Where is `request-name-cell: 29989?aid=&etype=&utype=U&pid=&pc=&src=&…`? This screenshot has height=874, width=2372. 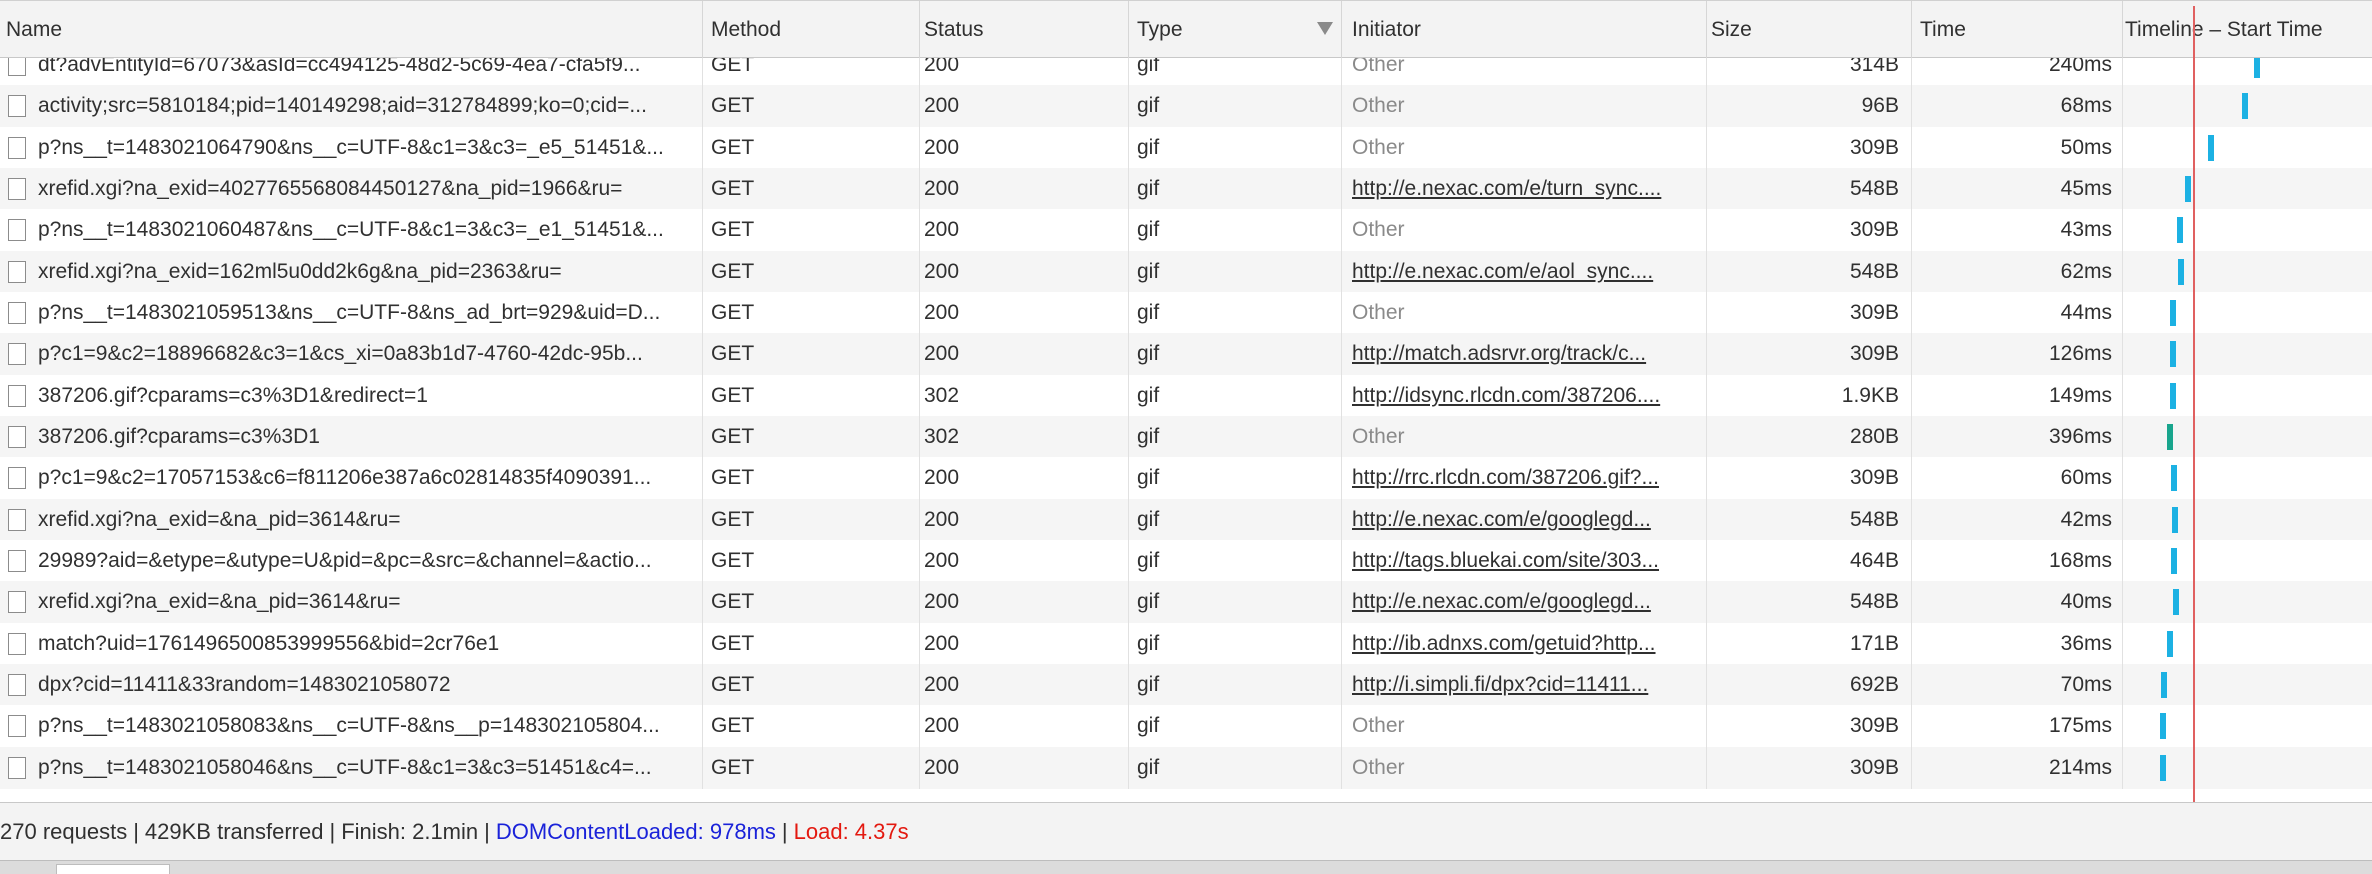
request-name-cell: 29989?aid=&etype=&utype=U&pid=&pc=&src=&… is located at coordinates (351, 561).